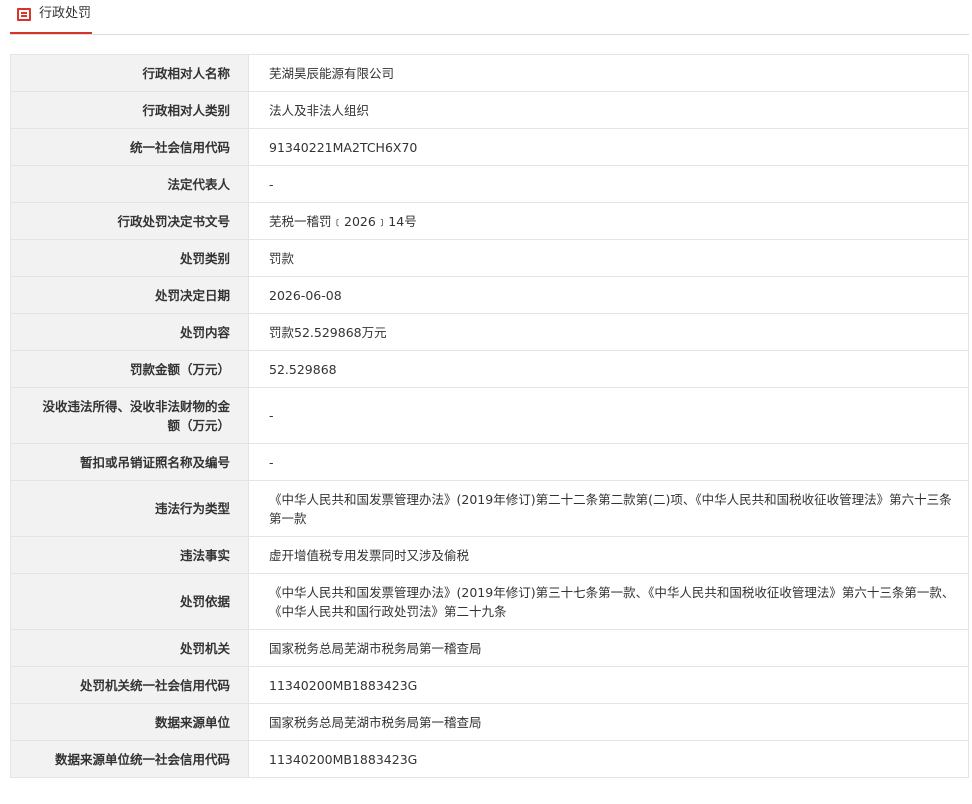  What do you see at coordinates (129, 73) in the screenshot?
I see `field-label: 行政相对人名称` at bounding box center [129, 73].